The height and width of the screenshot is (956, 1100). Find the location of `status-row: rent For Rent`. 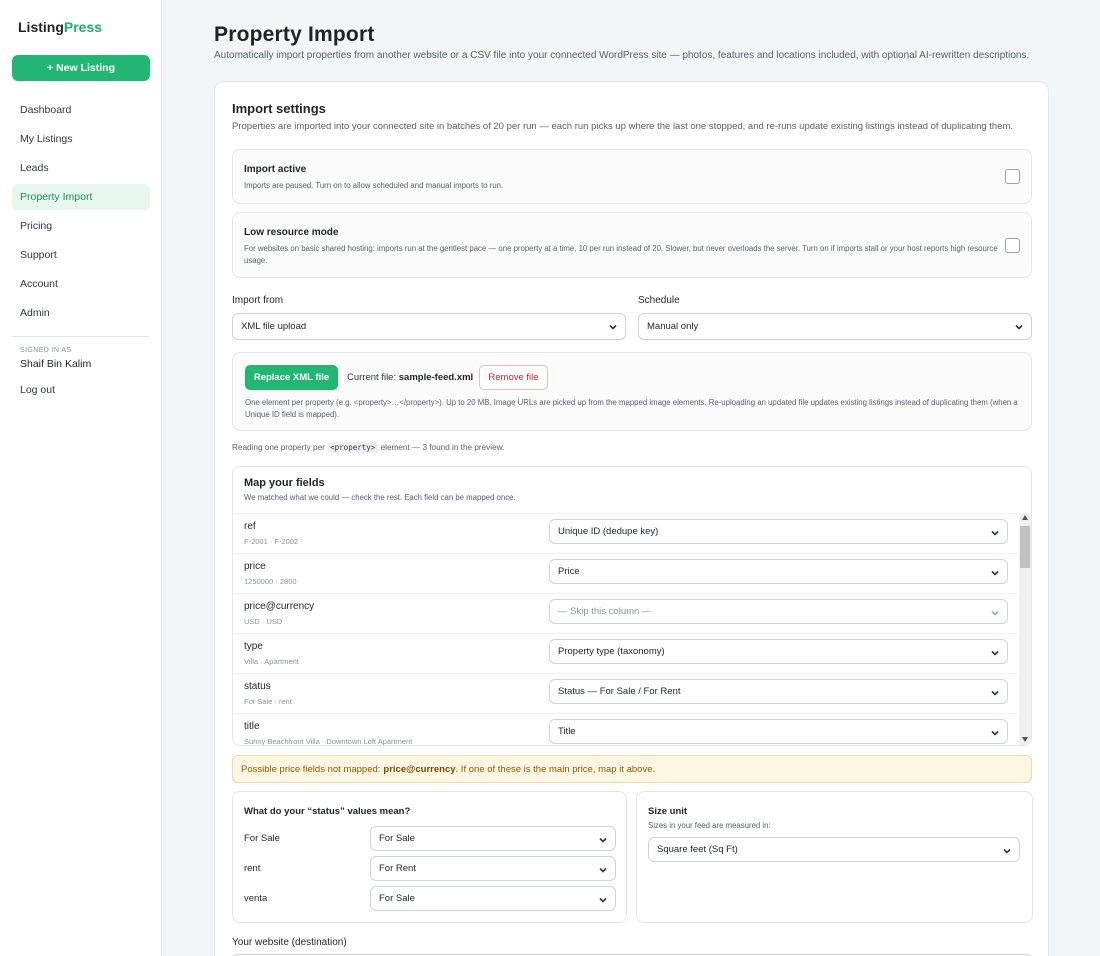

status-row: rent For Rent is located at coordinates (430, 869).